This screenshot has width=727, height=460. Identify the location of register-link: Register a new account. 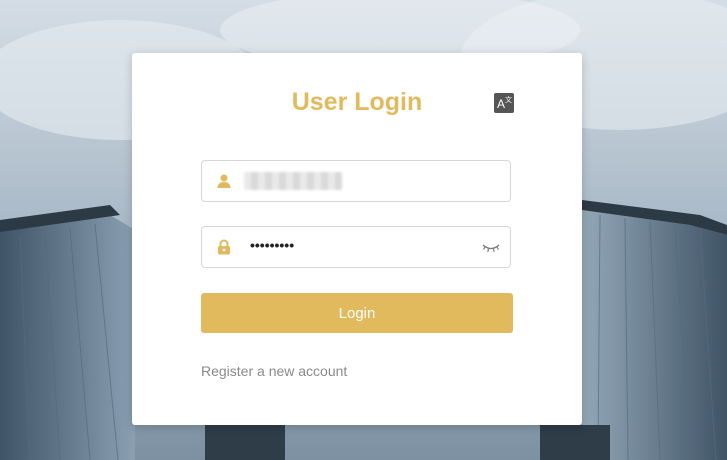
(274, 371).